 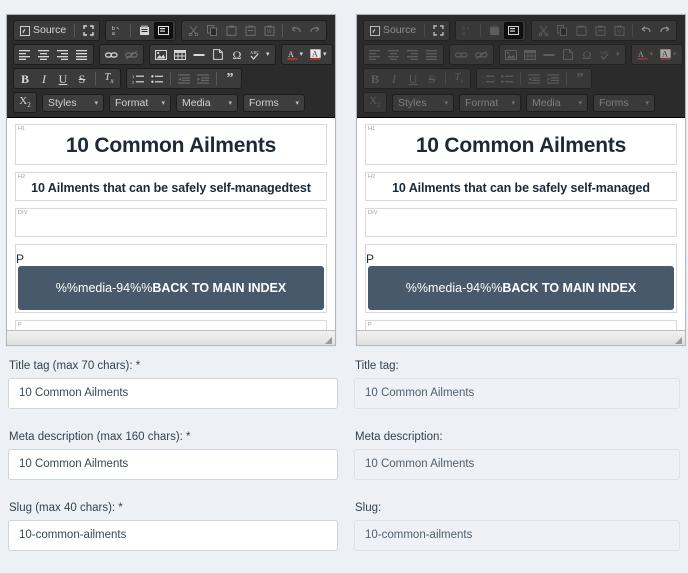 What do you see at coordinates (173, 393) in the screenshot?
I see `title-tag-input: 10 Common Ailments` at bounding box center [173, 393].